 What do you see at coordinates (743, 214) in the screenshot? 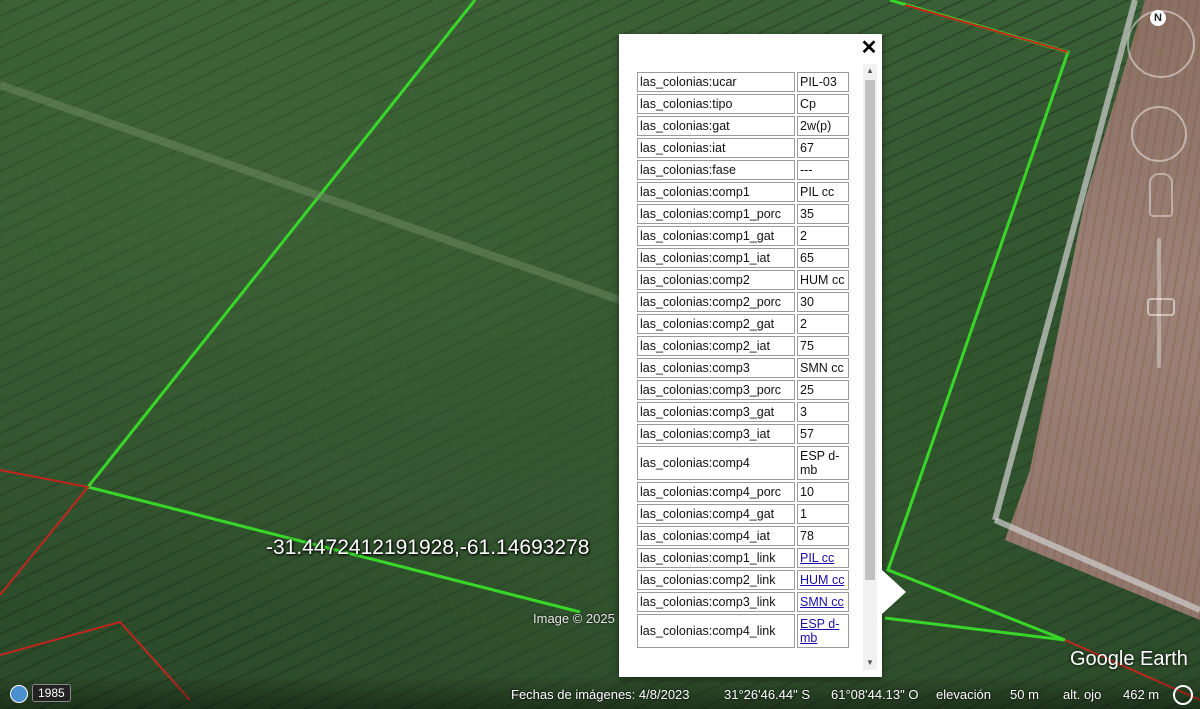
I see `table-row: las_colonias:comp1_porc 35` at bounding box center [743, 214].